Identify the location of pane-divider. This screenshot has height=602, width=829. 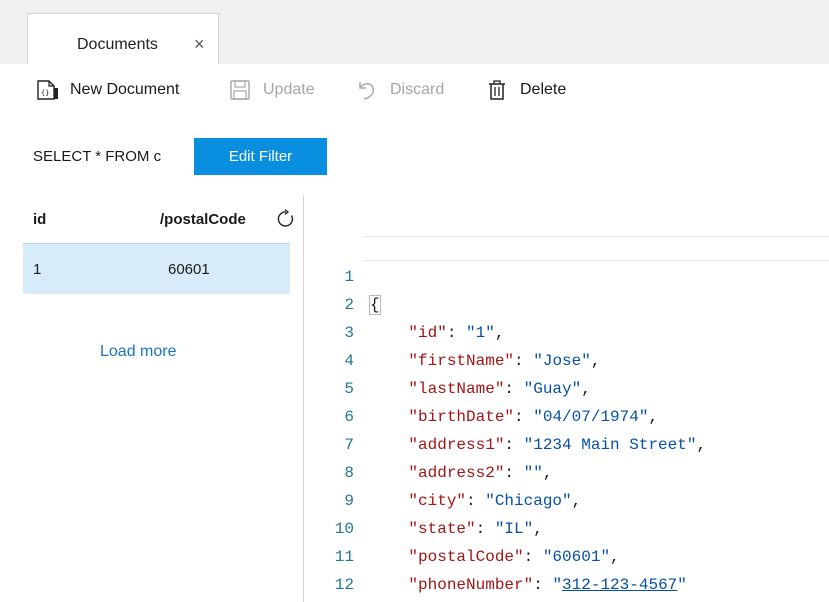
(303, 398).